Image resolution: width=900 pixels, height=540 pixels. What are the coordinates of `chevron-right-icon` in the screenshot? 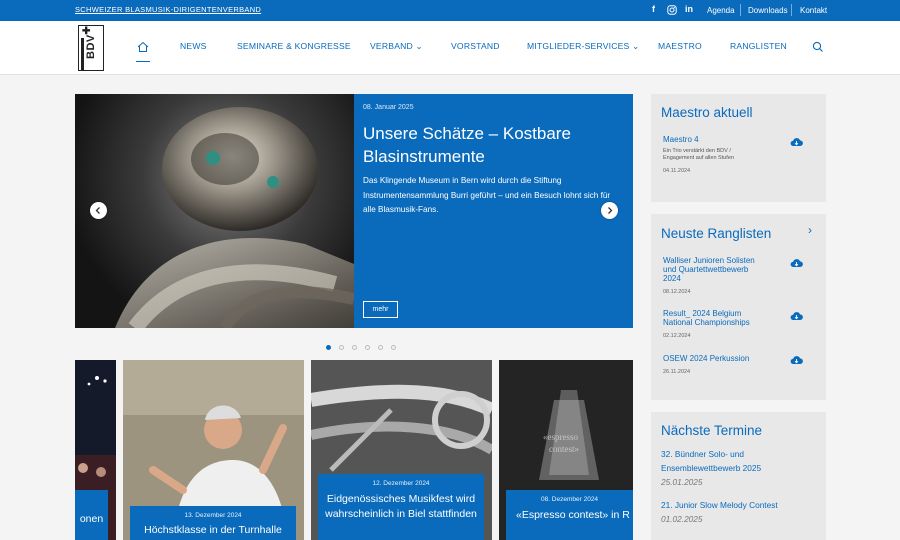 It's located at (610, 210).